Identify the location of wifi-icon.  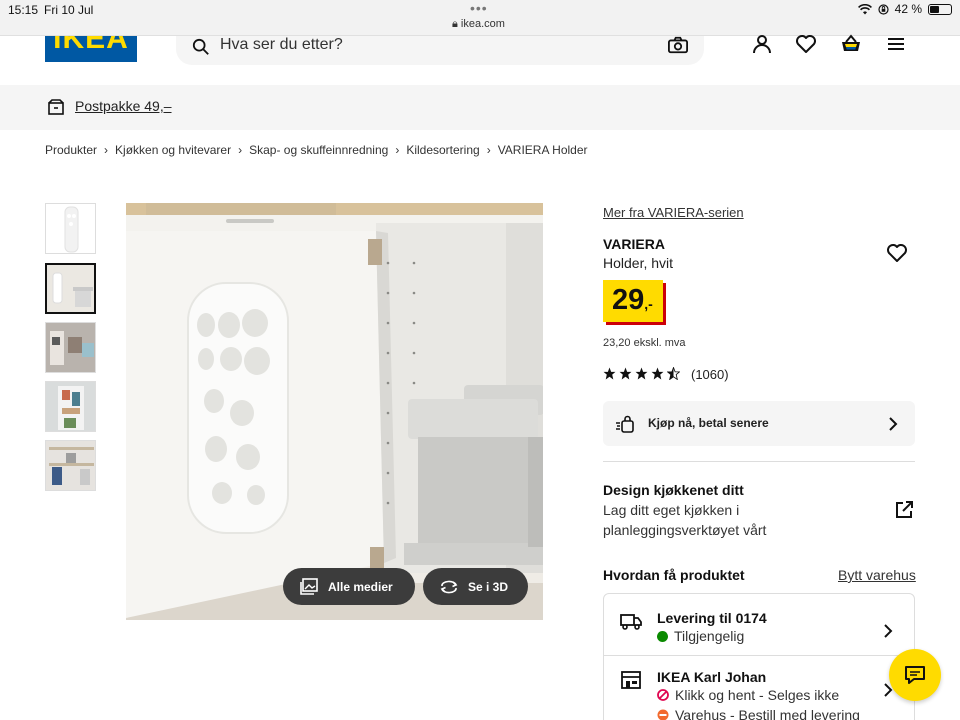
(864, 8).